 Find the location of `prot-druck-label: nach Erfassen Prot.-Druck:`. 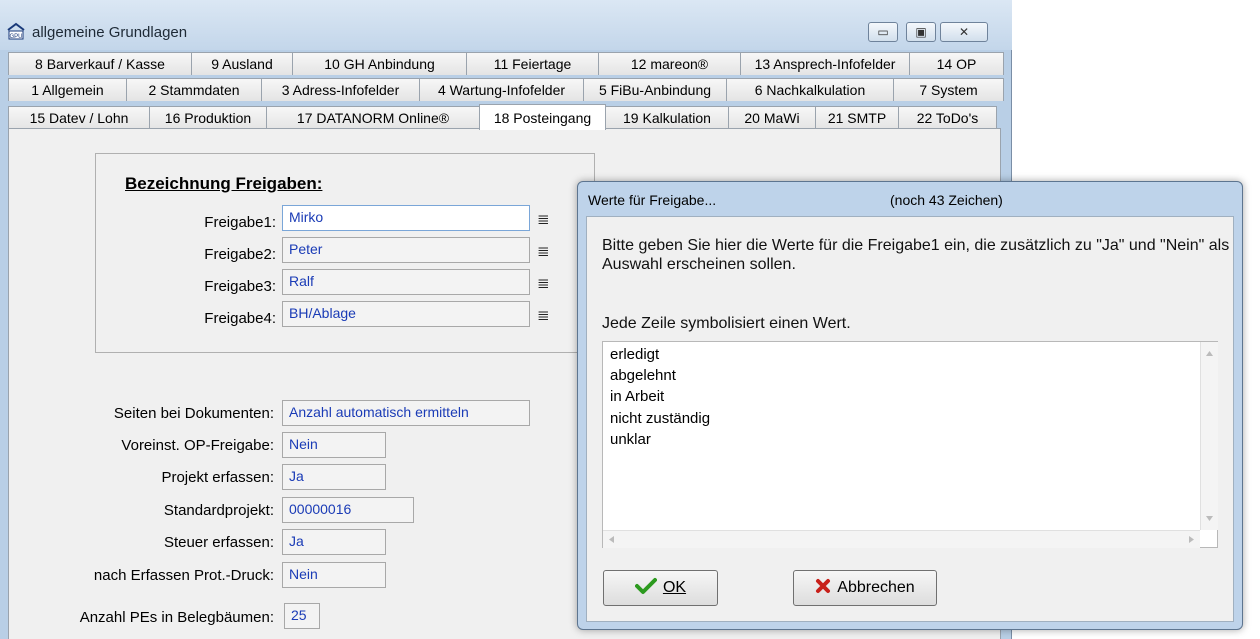

prot-druck-label: nach Erfassen Prot.-Druck: is located at coordinates (183, 575).